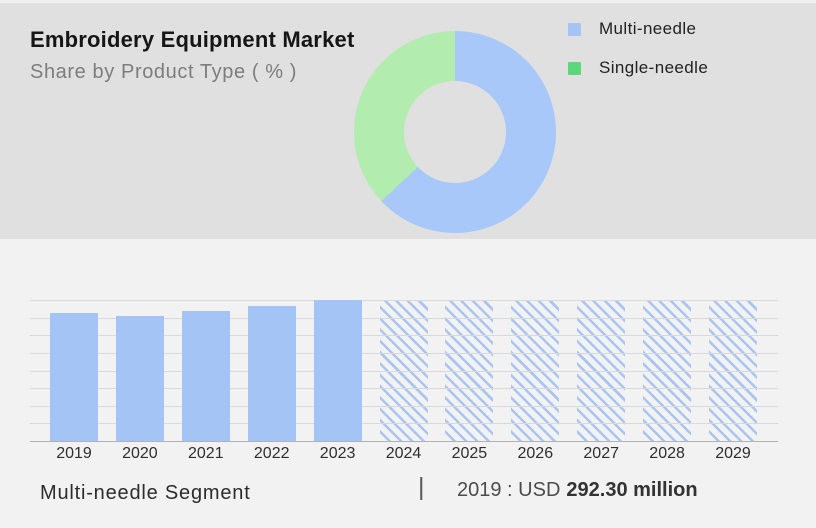 This screenshot has height=528, width=816. I want to click on legend-item-multi-needle: Multi-needle, so click(638, 29).